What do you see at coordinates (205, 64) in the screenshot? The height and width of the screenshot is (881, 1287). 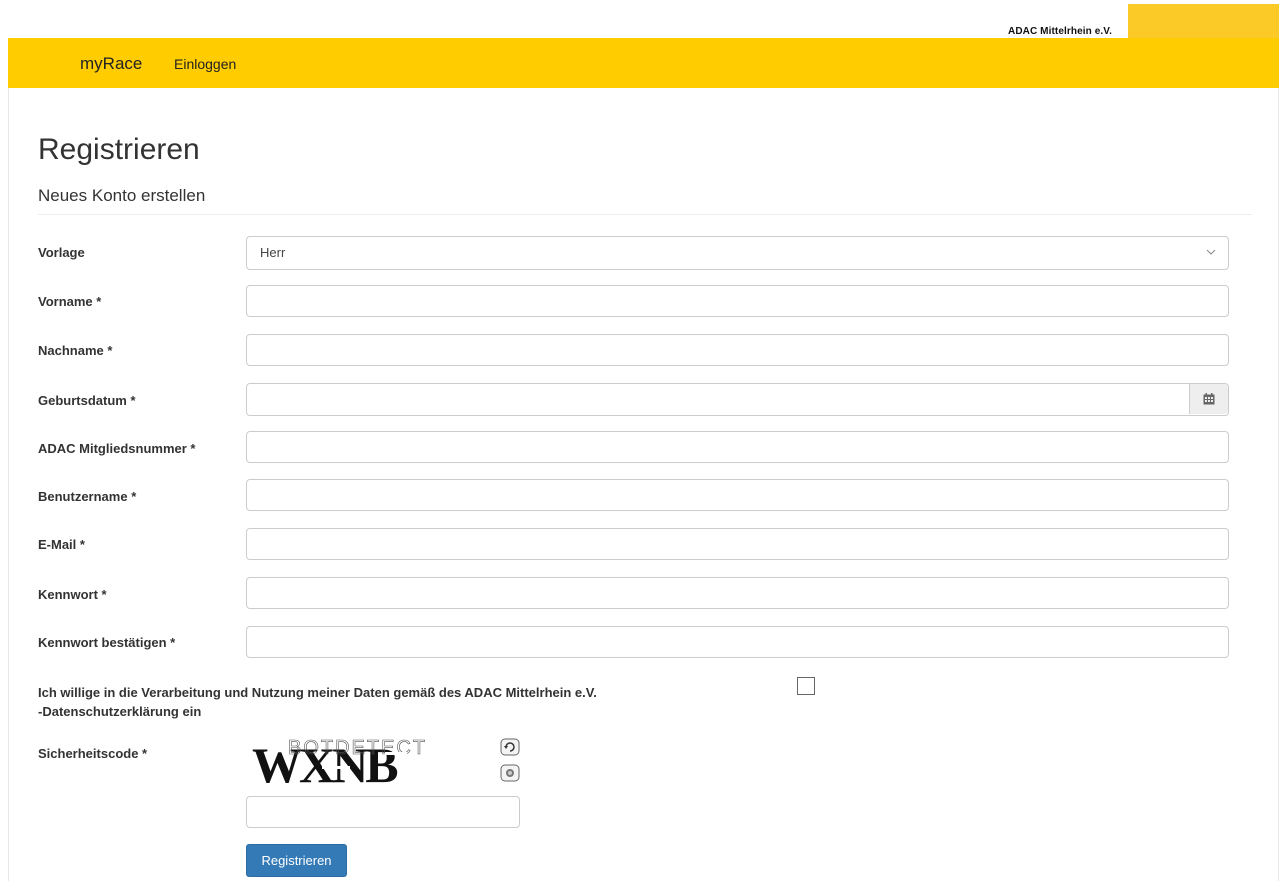 I see `nav-login-link: Einloggen` at bounding box center [205, 64].